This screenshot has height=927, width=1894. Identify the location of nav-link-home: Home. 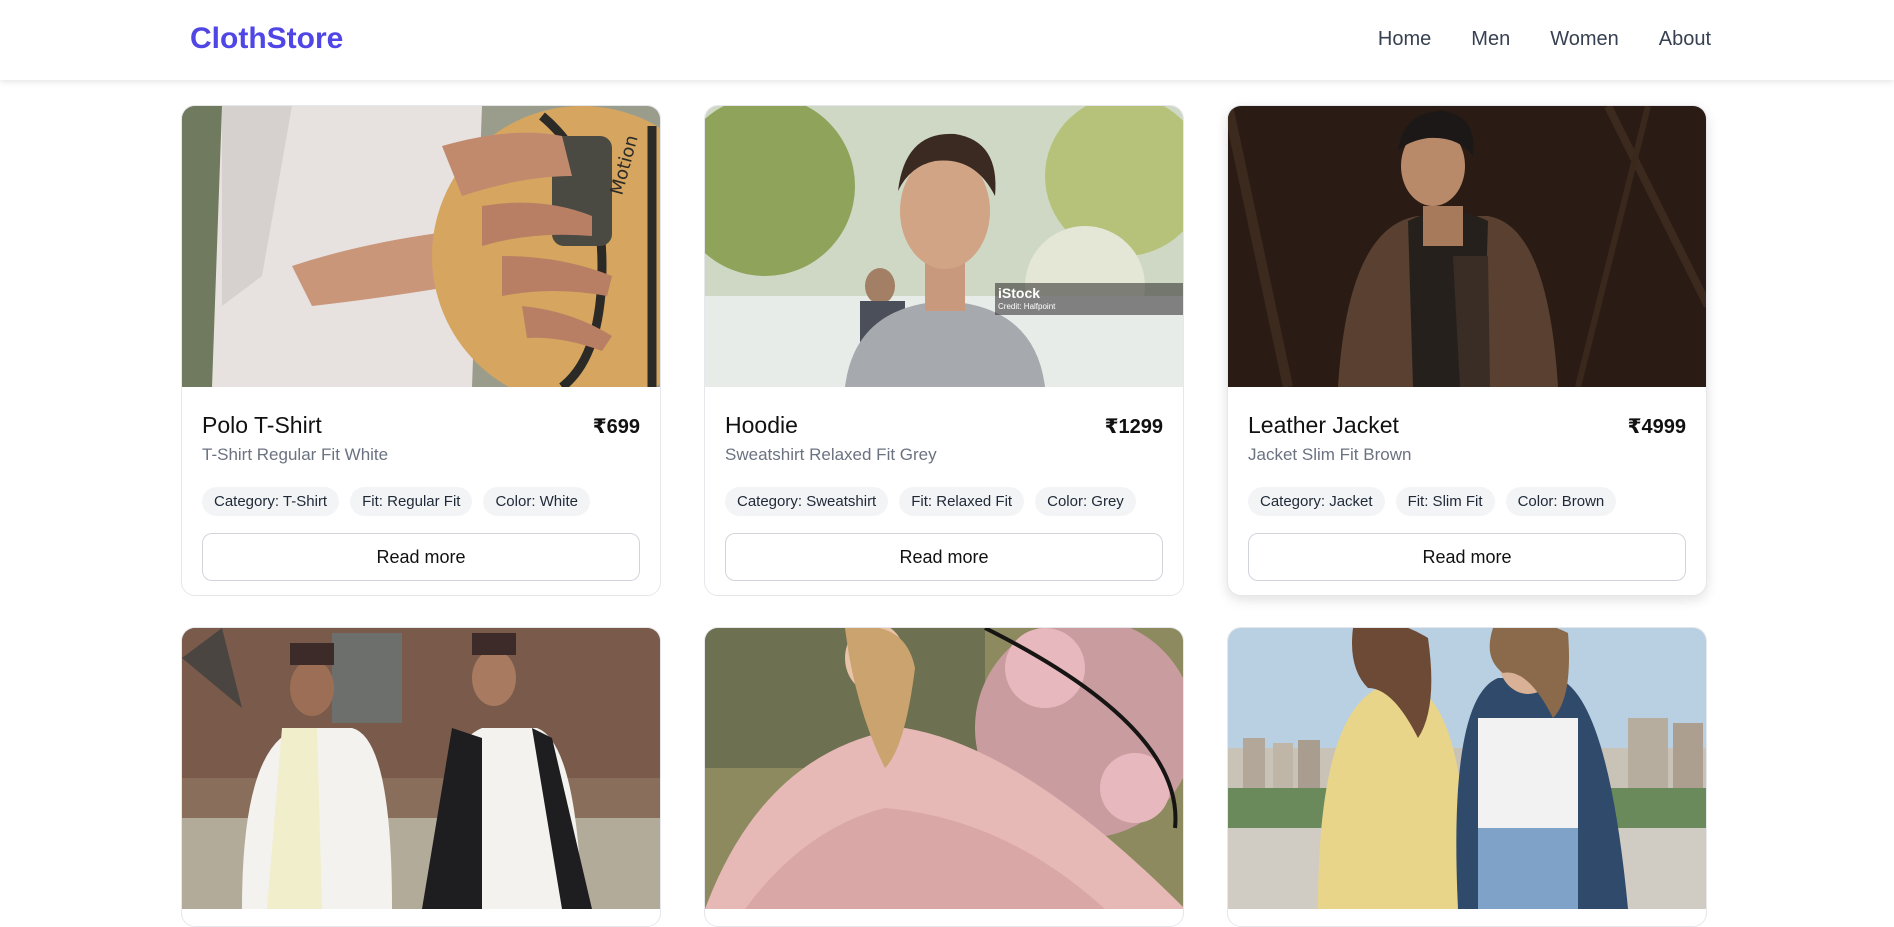
(1404, 39).